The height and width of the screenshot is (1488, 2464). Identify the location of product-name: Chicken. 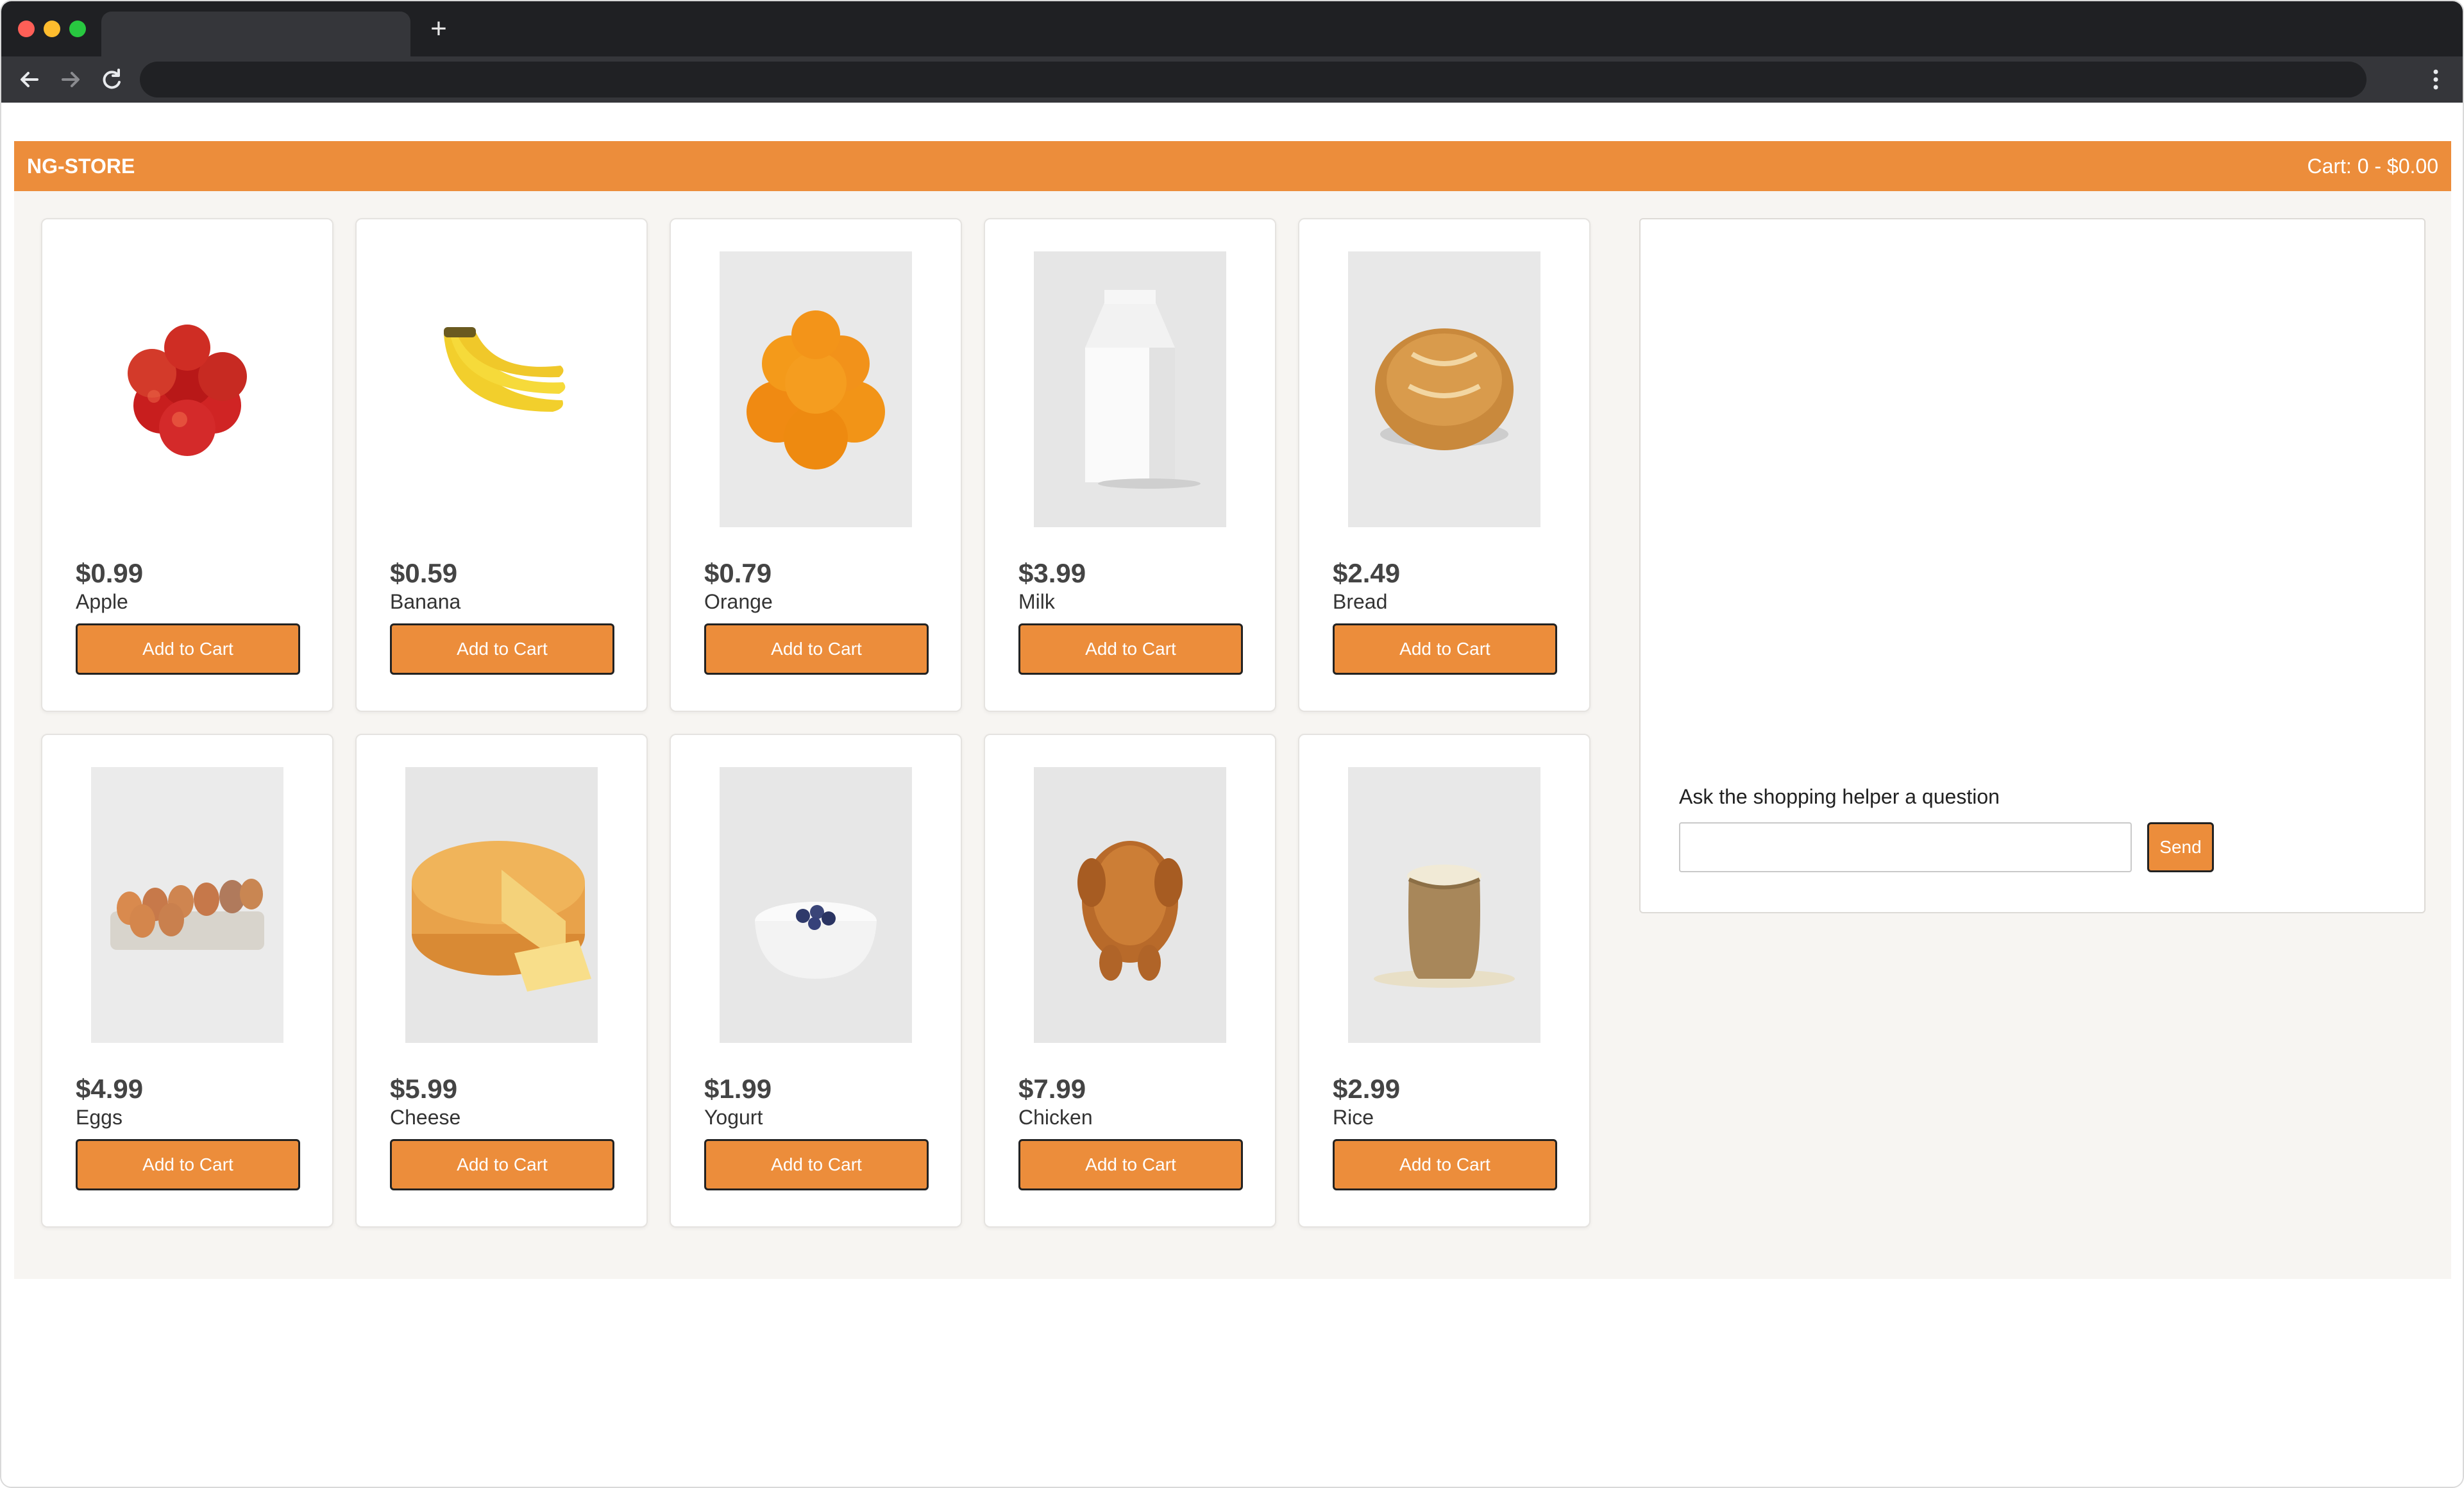
(1055, 1117).